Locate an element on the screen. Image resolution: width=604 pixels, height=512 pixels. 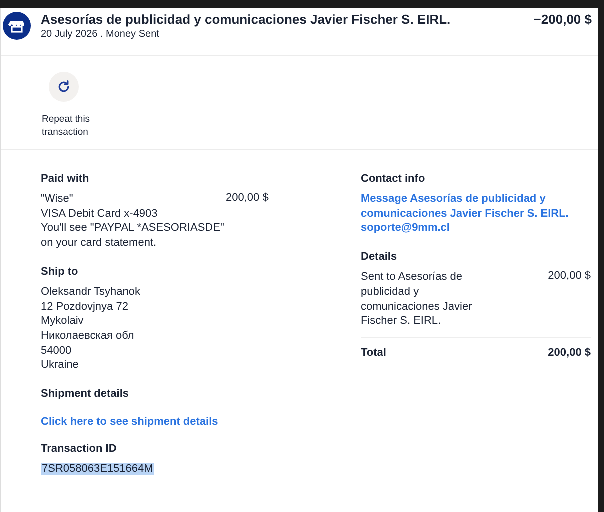
address-line: 54000 is located at coordinates (57, 351).